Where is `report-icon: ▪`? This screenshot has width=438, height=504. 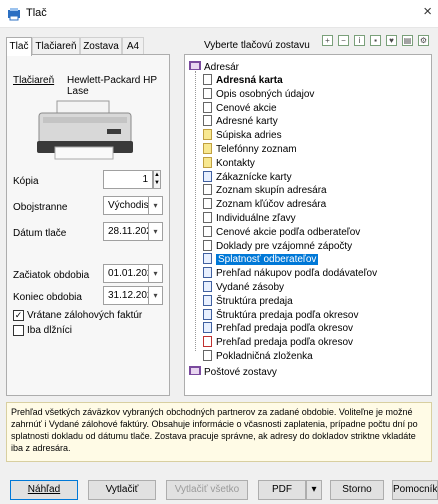
report-icon: ▪ is located at coordinates (375, 40).